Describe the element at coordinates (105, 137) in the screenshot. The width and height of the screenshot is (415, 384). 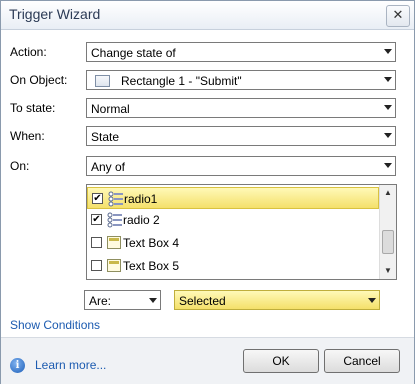
I see `when-value: State` at that location.